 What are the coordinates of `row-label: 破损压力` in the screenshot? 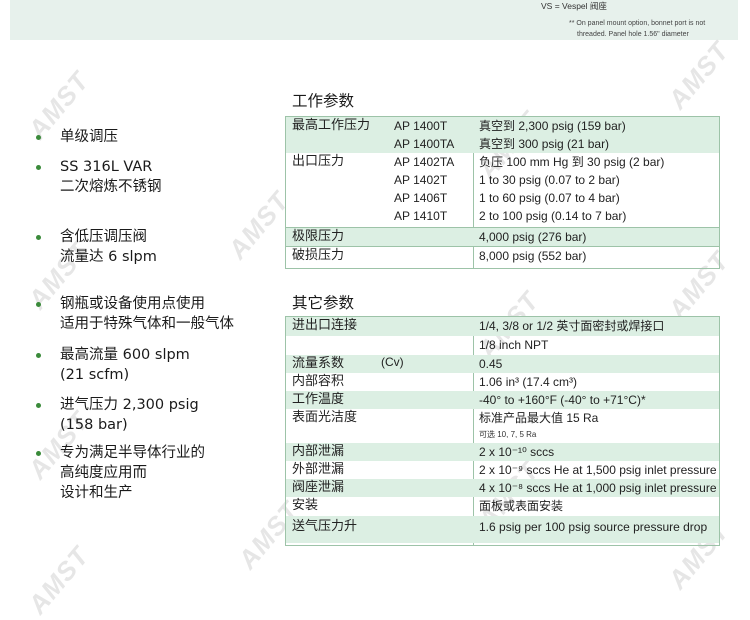 It's located at (318, 255).